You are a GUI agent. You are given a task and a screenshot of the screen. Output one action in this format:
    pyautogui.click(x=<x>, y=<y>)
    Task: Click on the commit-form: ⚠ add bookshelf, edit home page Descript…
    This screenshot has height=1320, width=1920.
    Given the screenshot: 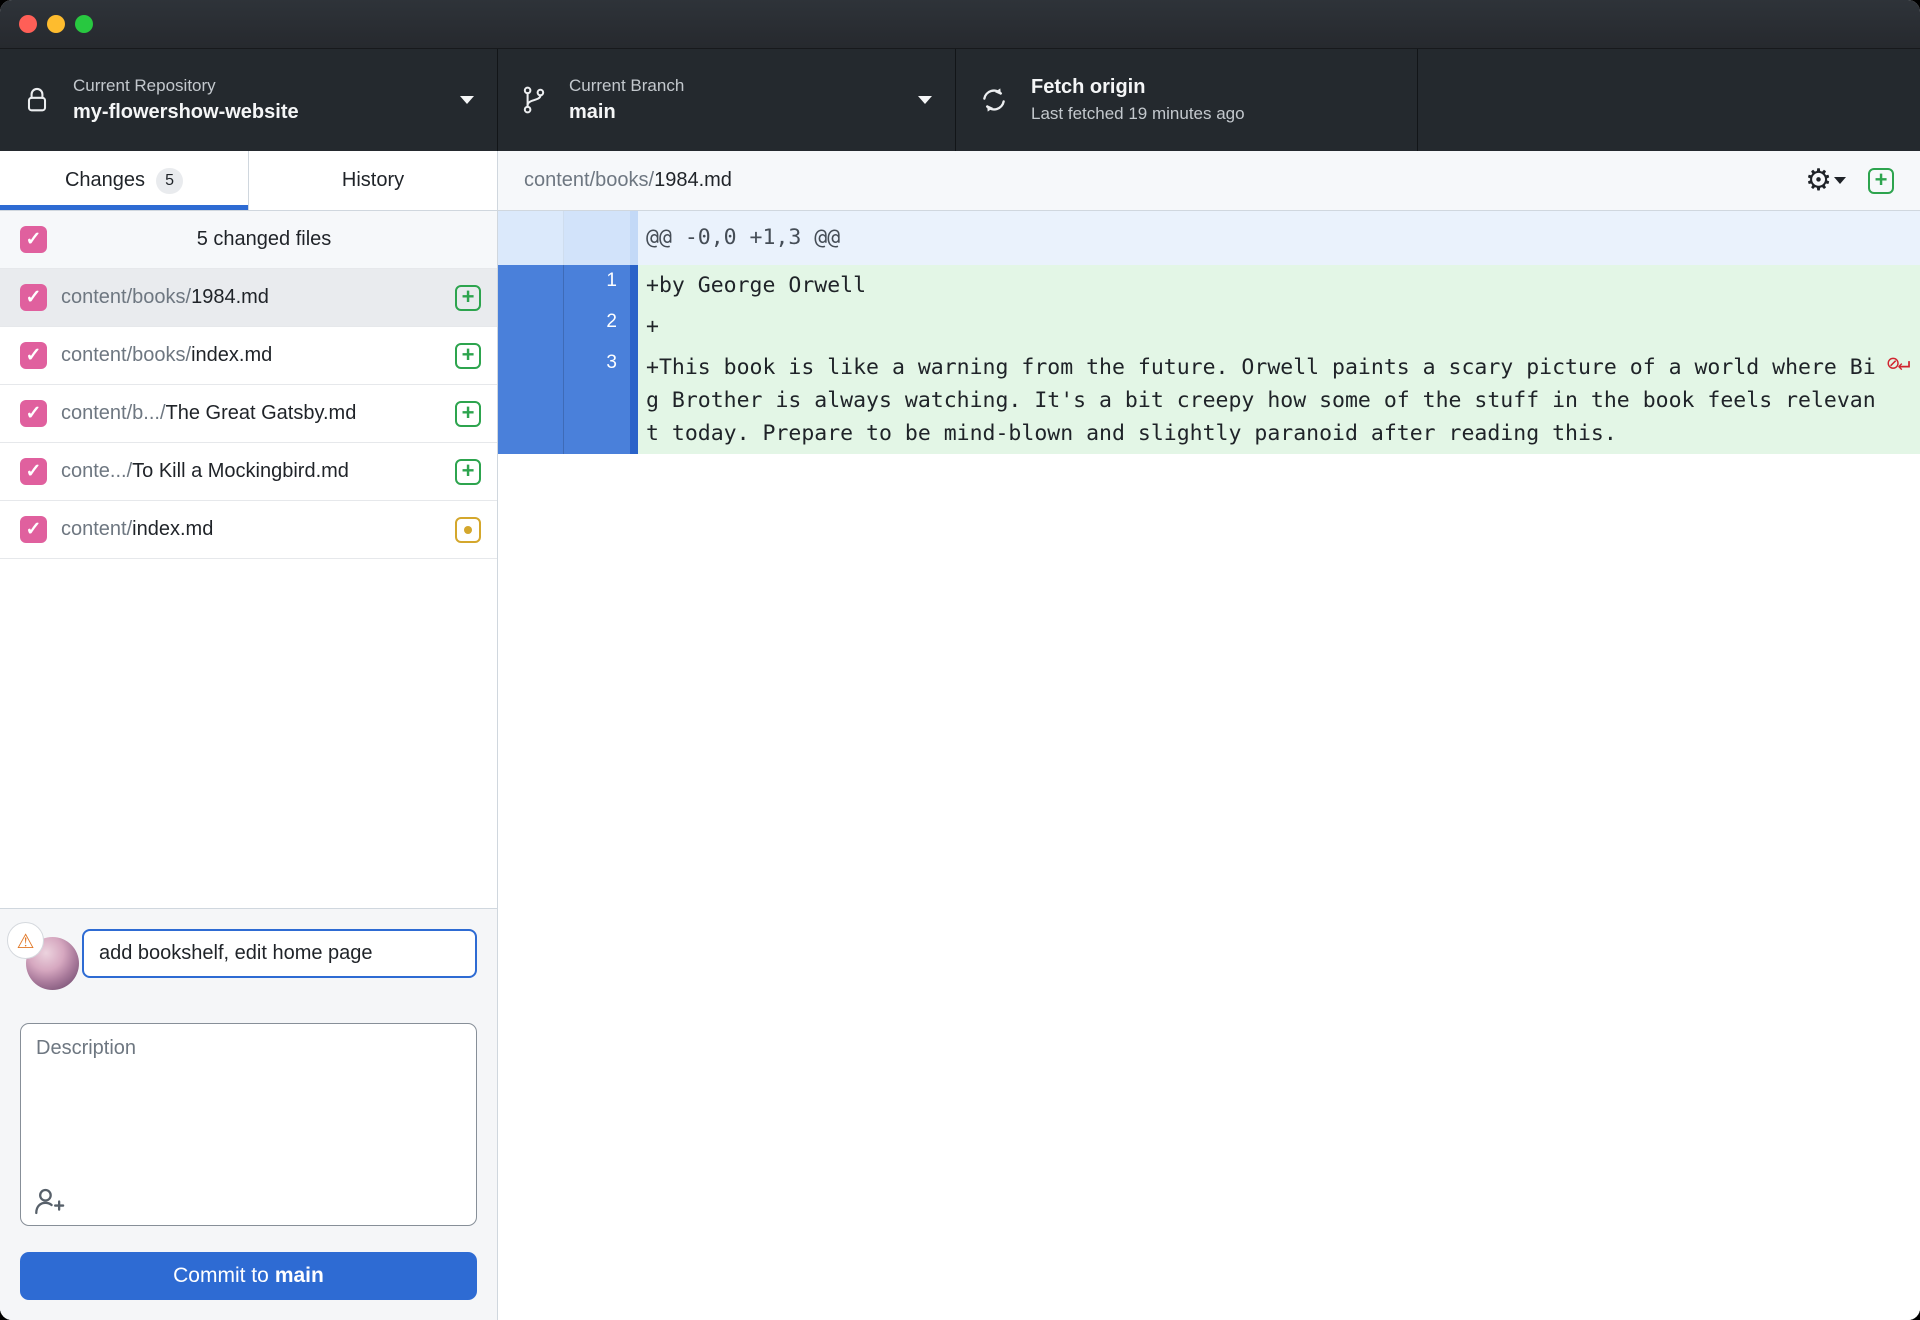 What is the action you would take?
    pyautogui.click(x=248, y=1114)
    